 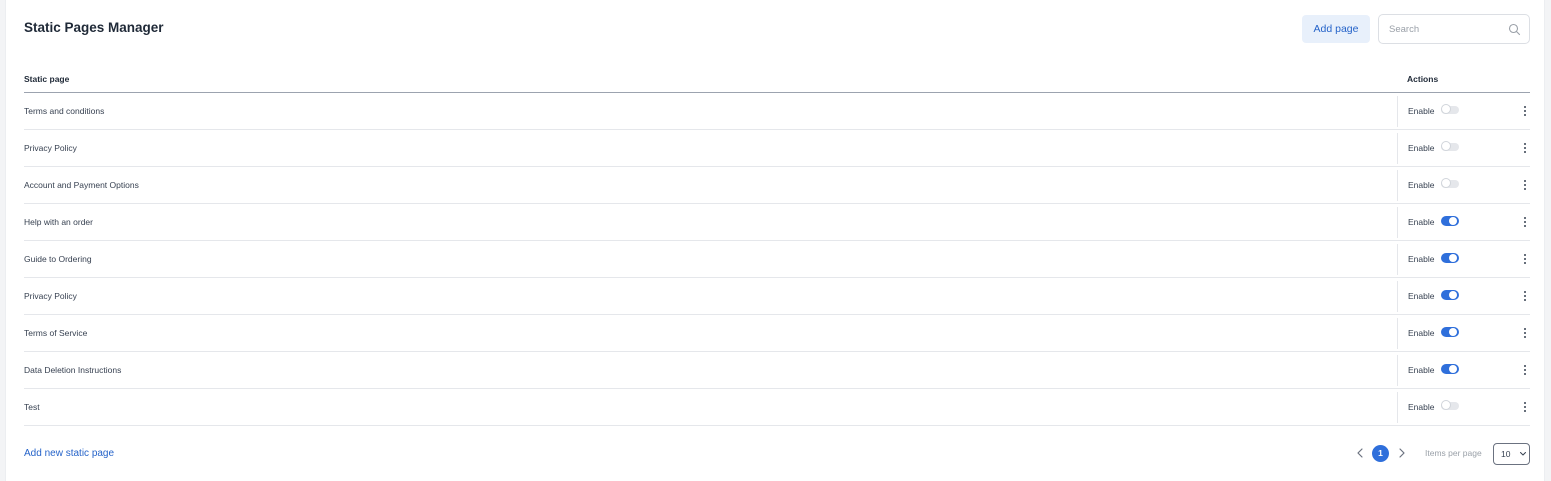 What do you see at coordinates (32, 407) in the screenshot?
I see `static-page-name: Test` at bounding box center [32, 407].